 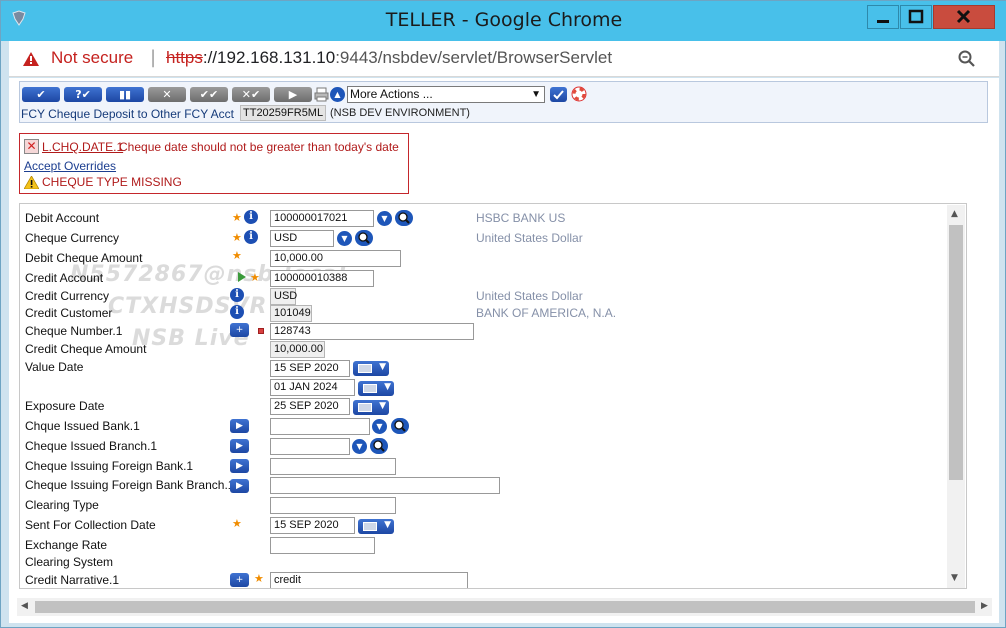 I want to click on transaction-id: TT20259FR5ML, so click(x=283, y=113).